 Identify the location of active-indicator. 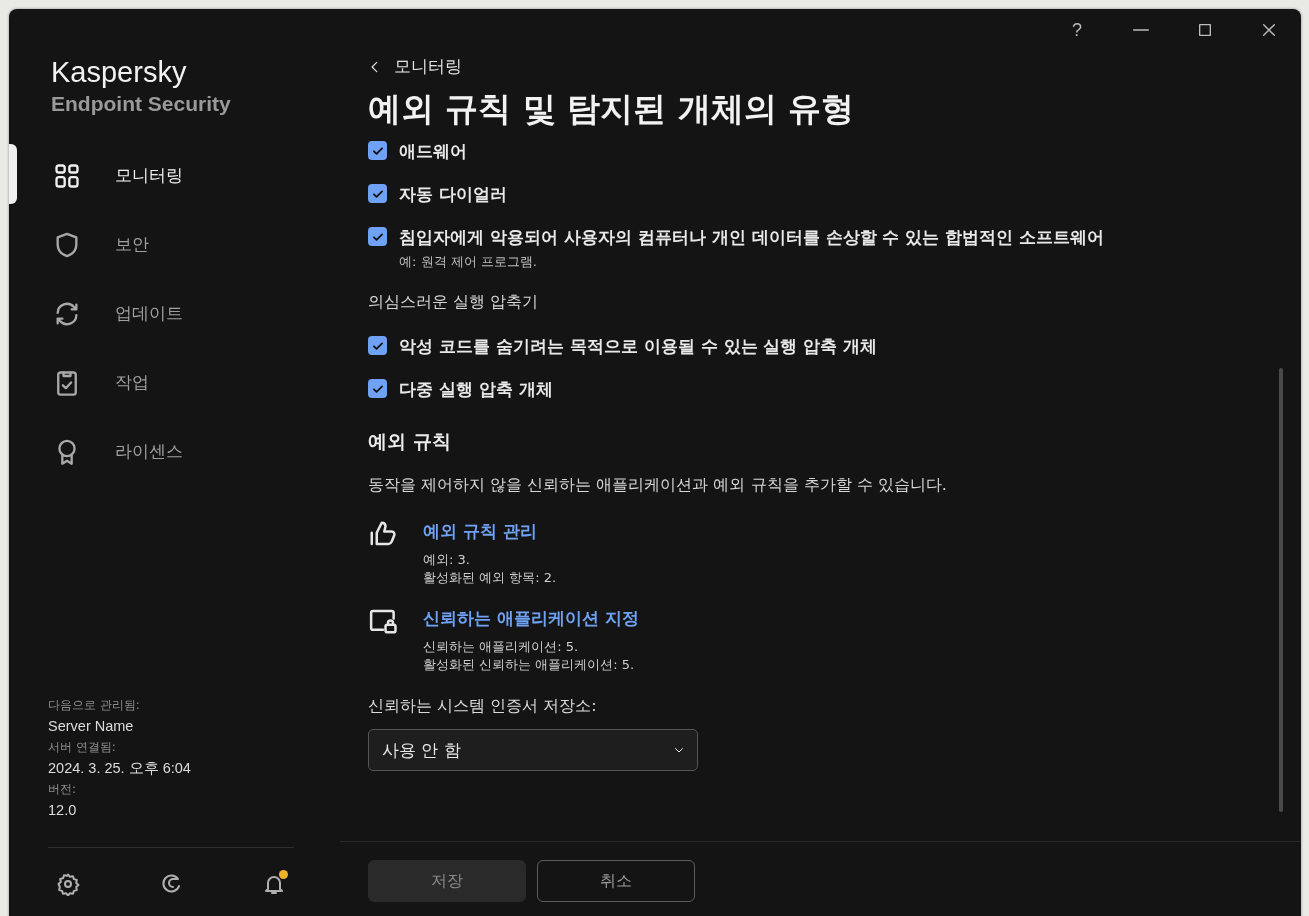
(13, 174).